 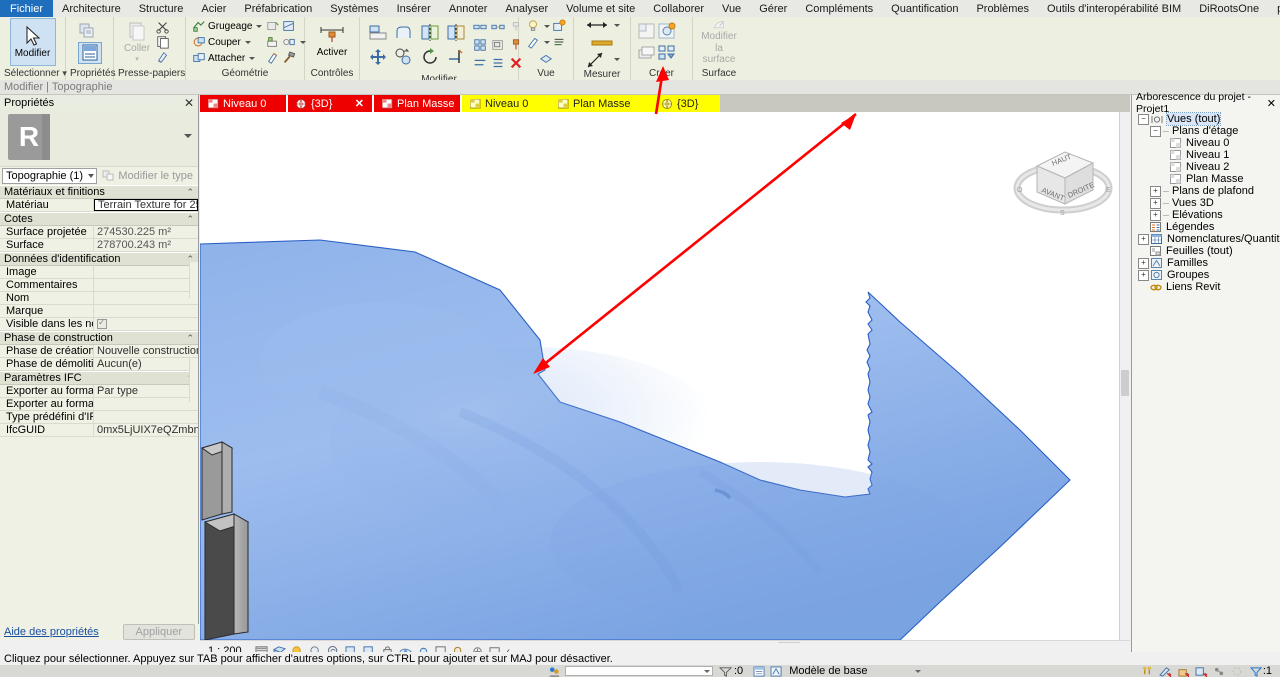 I want to click on view-tab-plan-masse-2: Plan Masse, so click(x=594, y=103).